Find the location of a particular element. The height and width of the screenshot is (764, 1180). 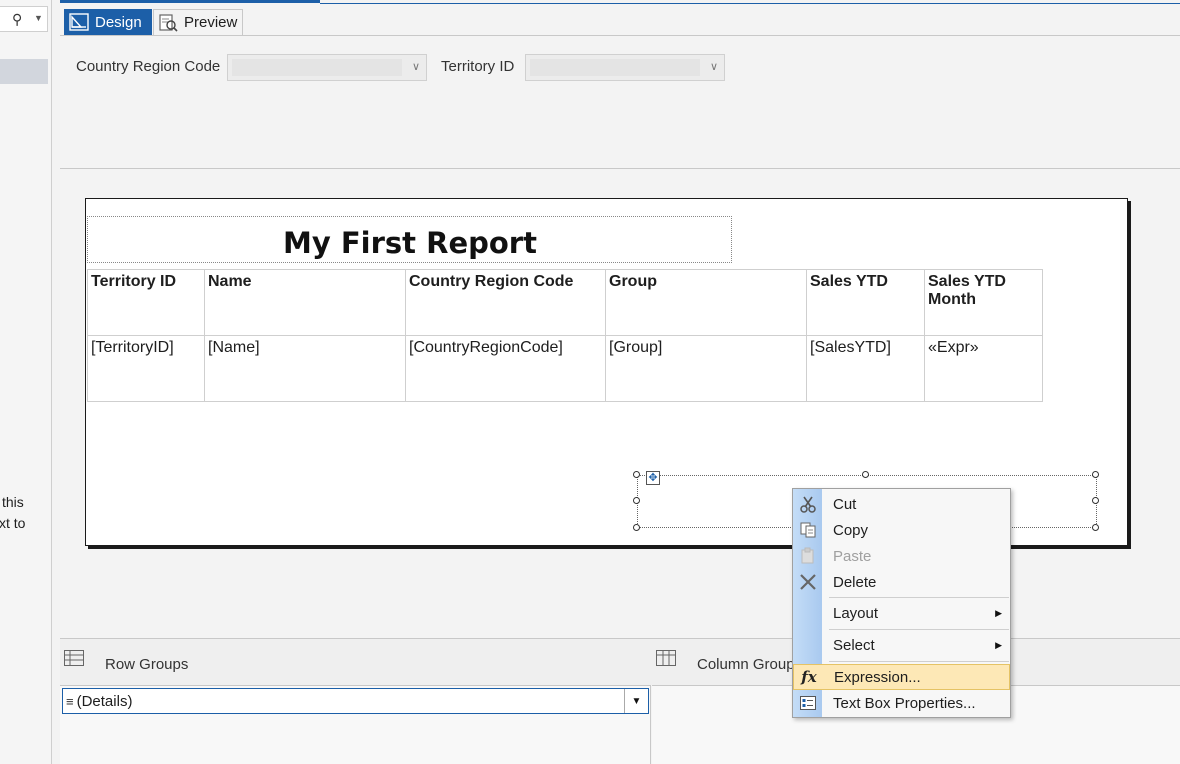

row-groups-icon is located at coordinates (74, 660).